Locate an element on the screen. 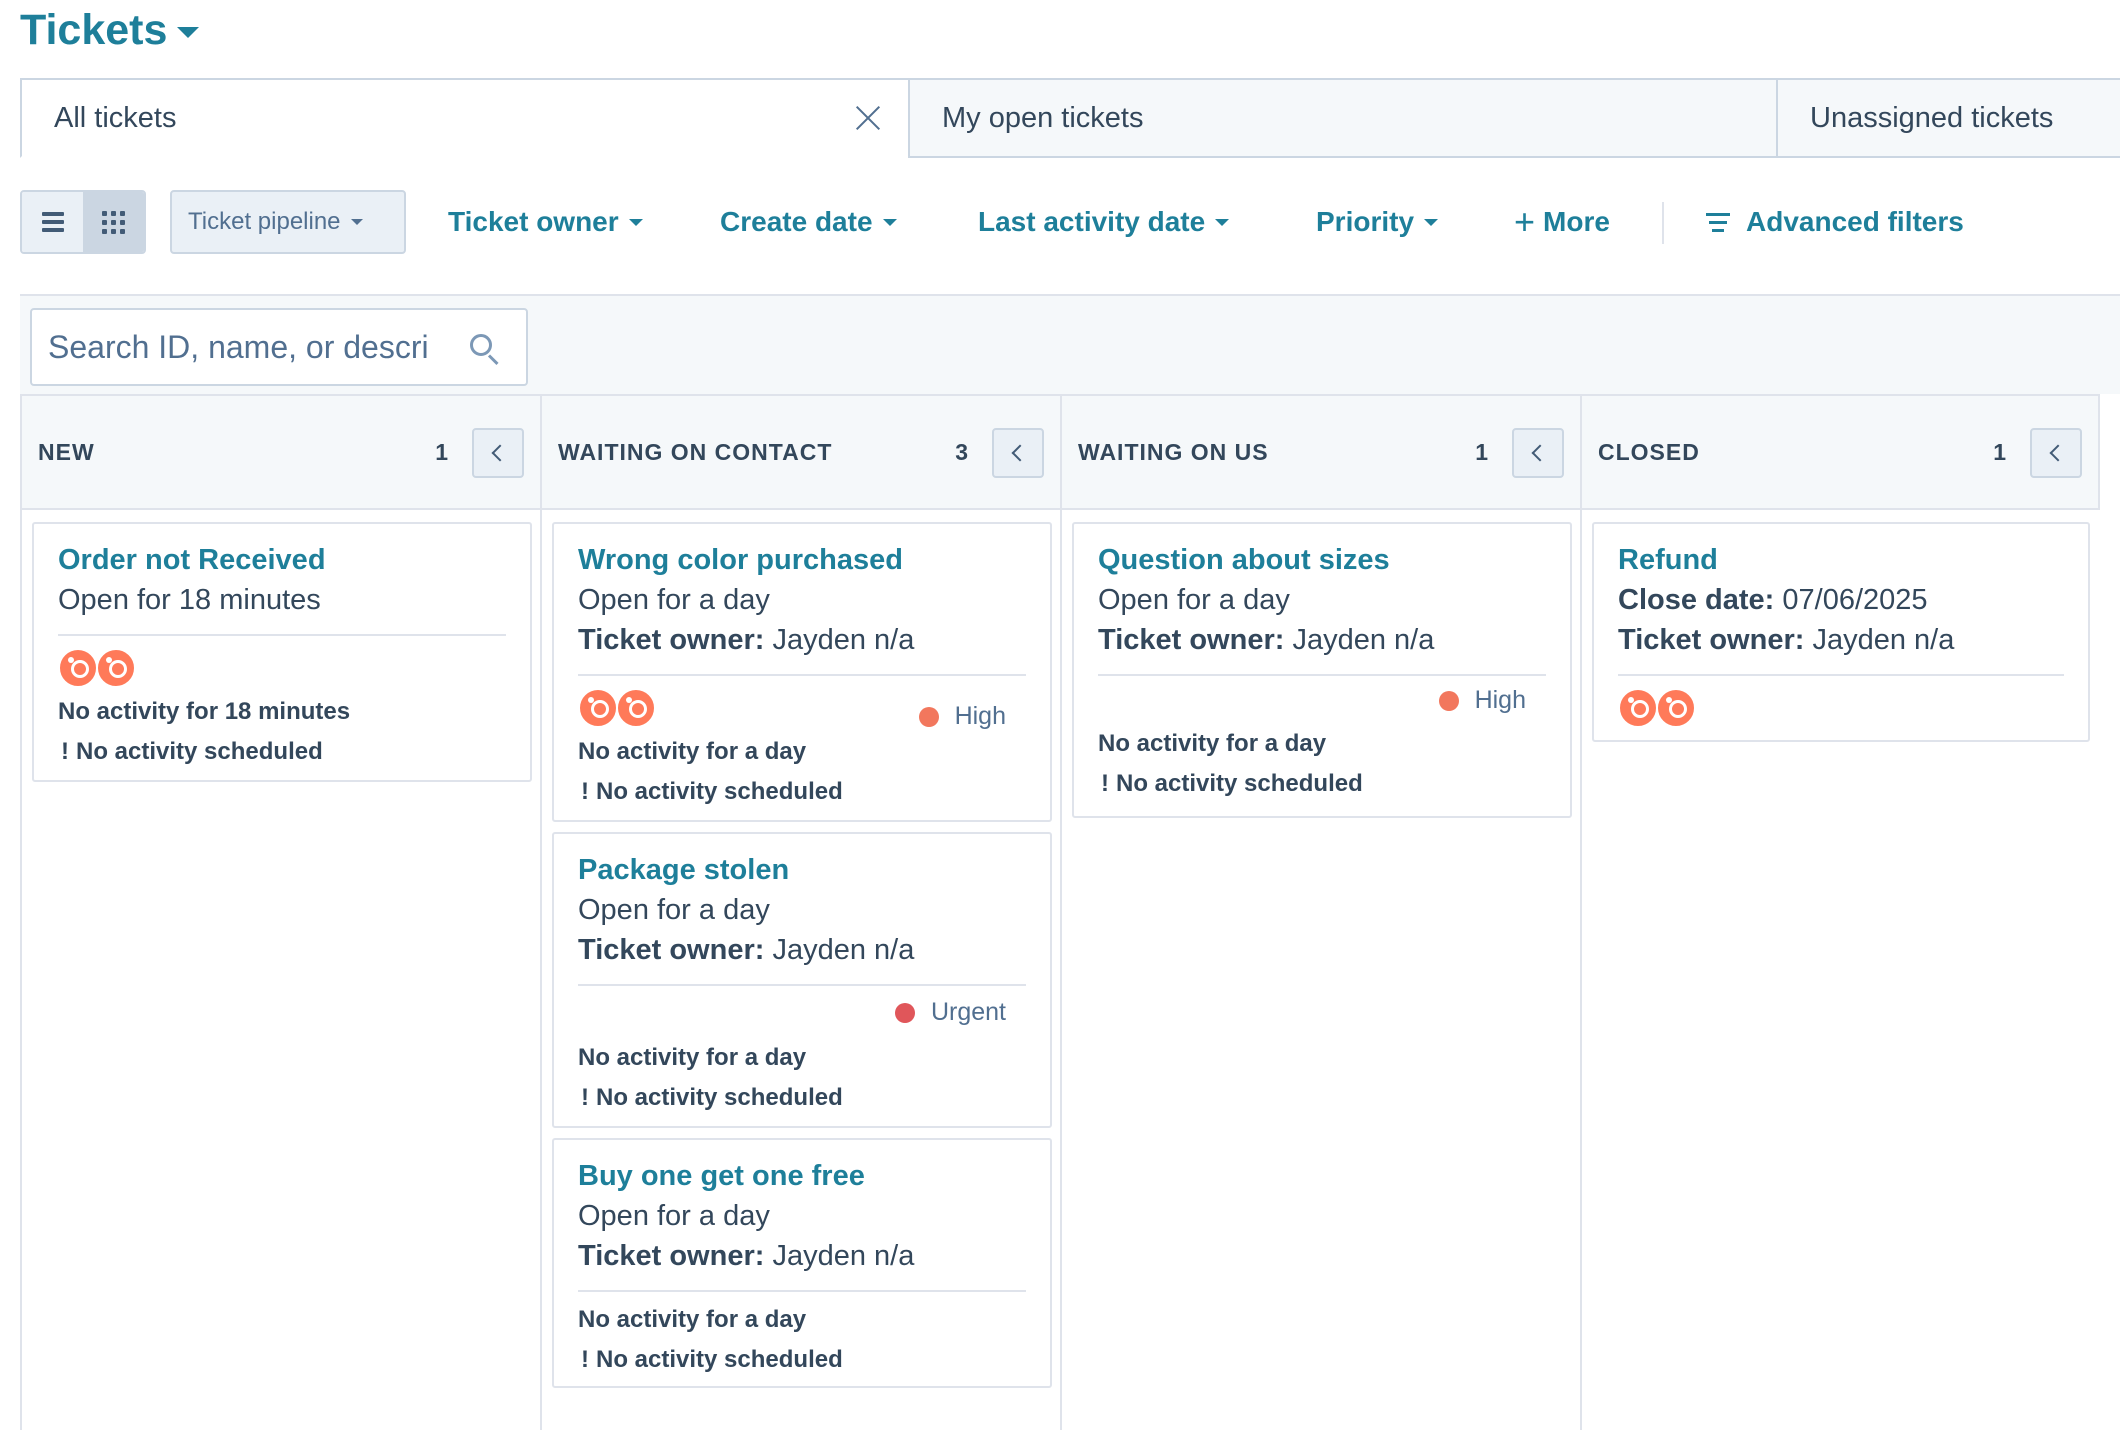 The height and width of the screenshot is (1430, 2120). filter-label: Create date is located at coordinates (796, 221).